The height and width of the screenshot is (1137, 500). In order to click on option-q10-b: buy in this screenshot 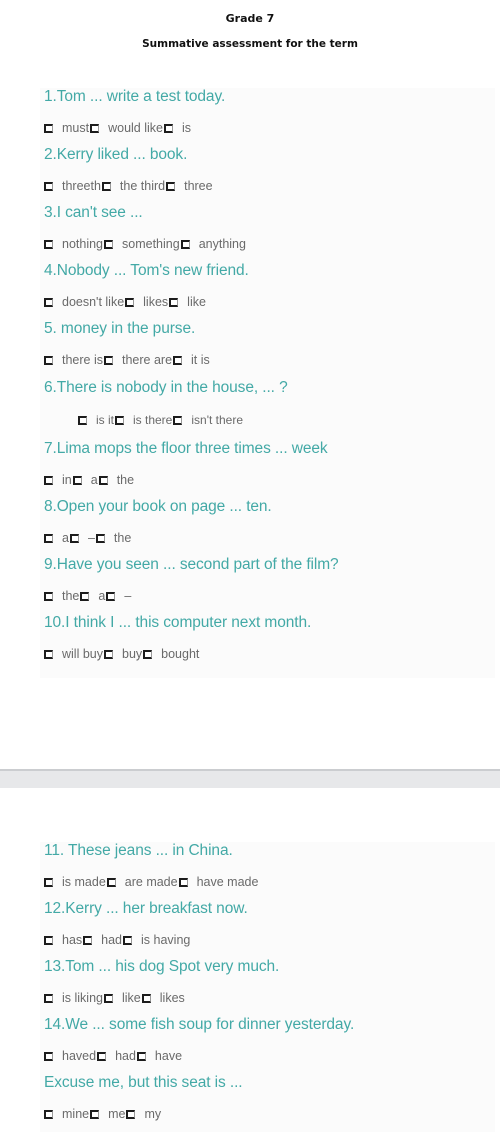, I will do `click(123, 654)`.